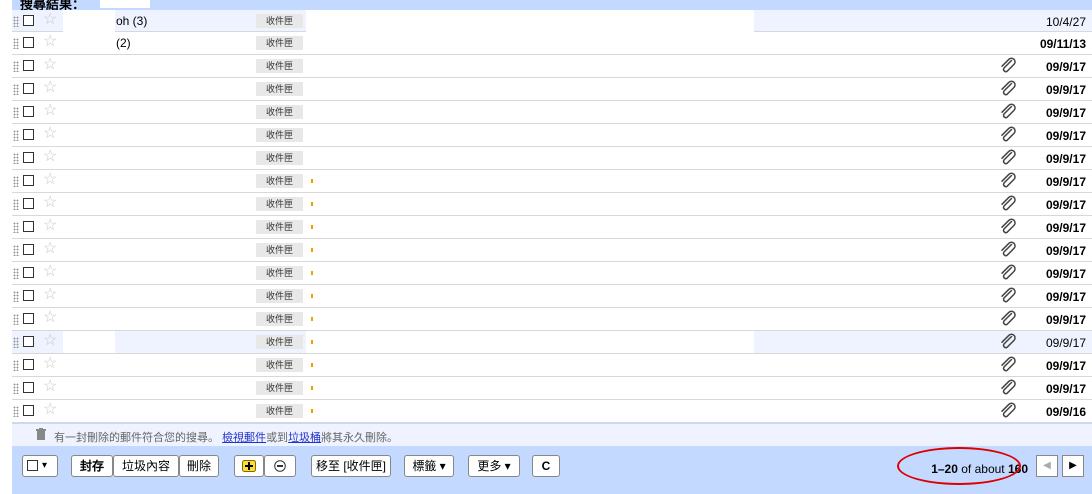 Image resolution: width=1092 pixels, height=494 pixels. I want to click on more-actions-button: 更多 ▾, so click(494, 466).